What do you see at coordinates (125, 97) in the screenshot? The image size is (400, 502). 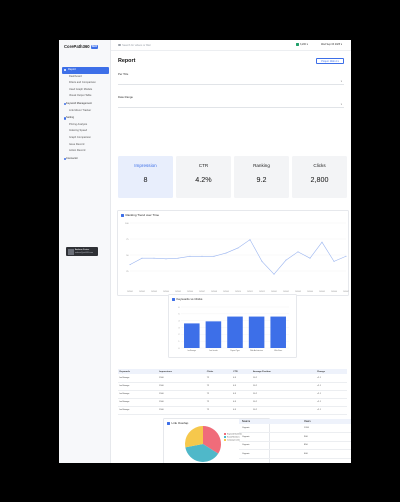 I see `filter-label-date: Date Range` at bounding box center [125, 97].